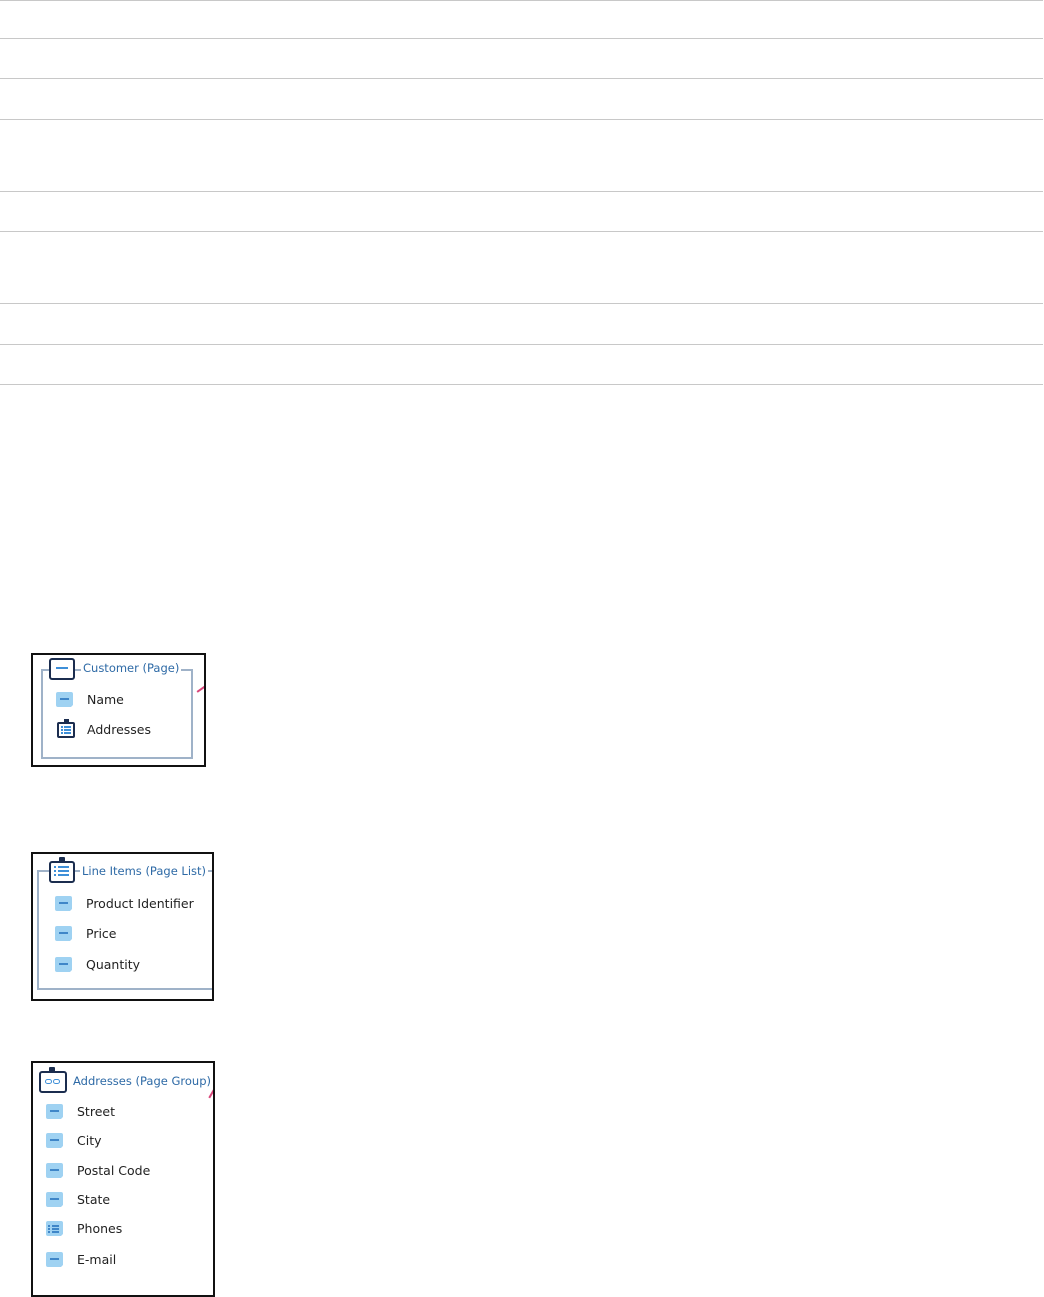 The height and width of the screenshot is (1297, 1044). Describe the element at coordinates (100, 1228) in the screenshot. I see `list-item-label: Phones` at that location.